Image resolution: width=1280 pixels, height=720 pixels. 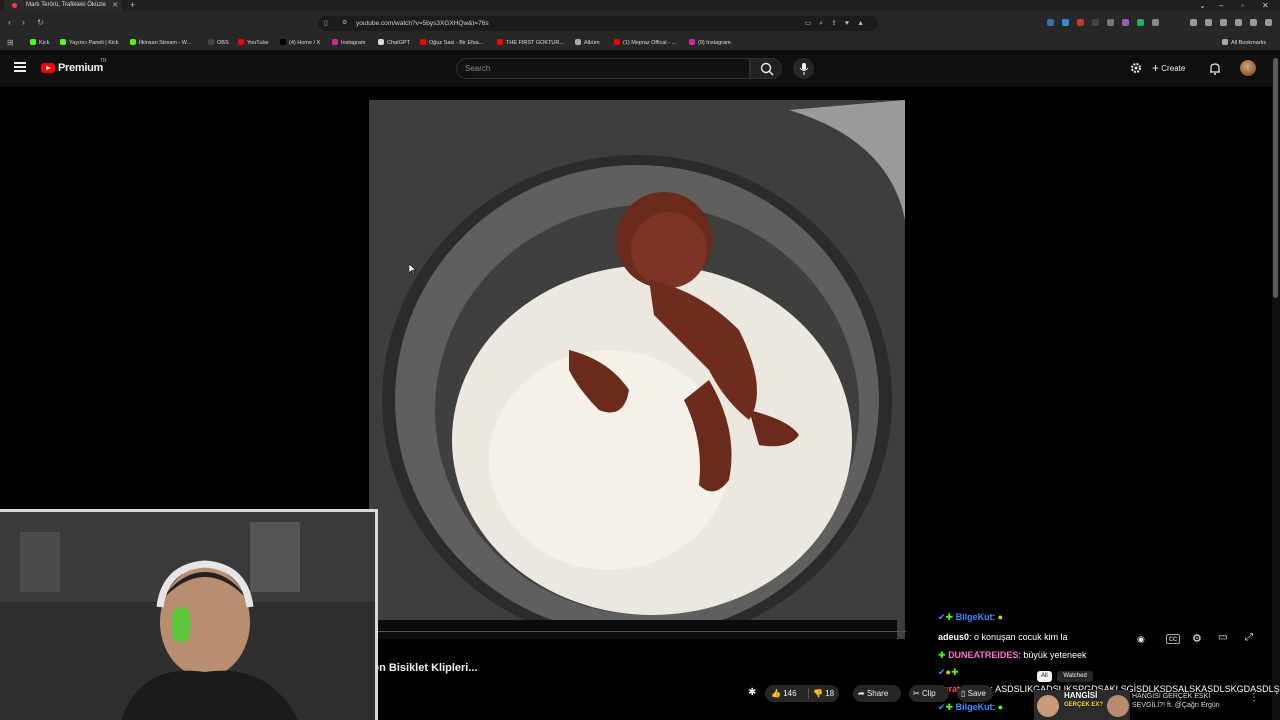 What do you see at coordinates (218, 43) in the screenshot?
I see `bookmark-item: OBS` at bounding box center [218, 43].